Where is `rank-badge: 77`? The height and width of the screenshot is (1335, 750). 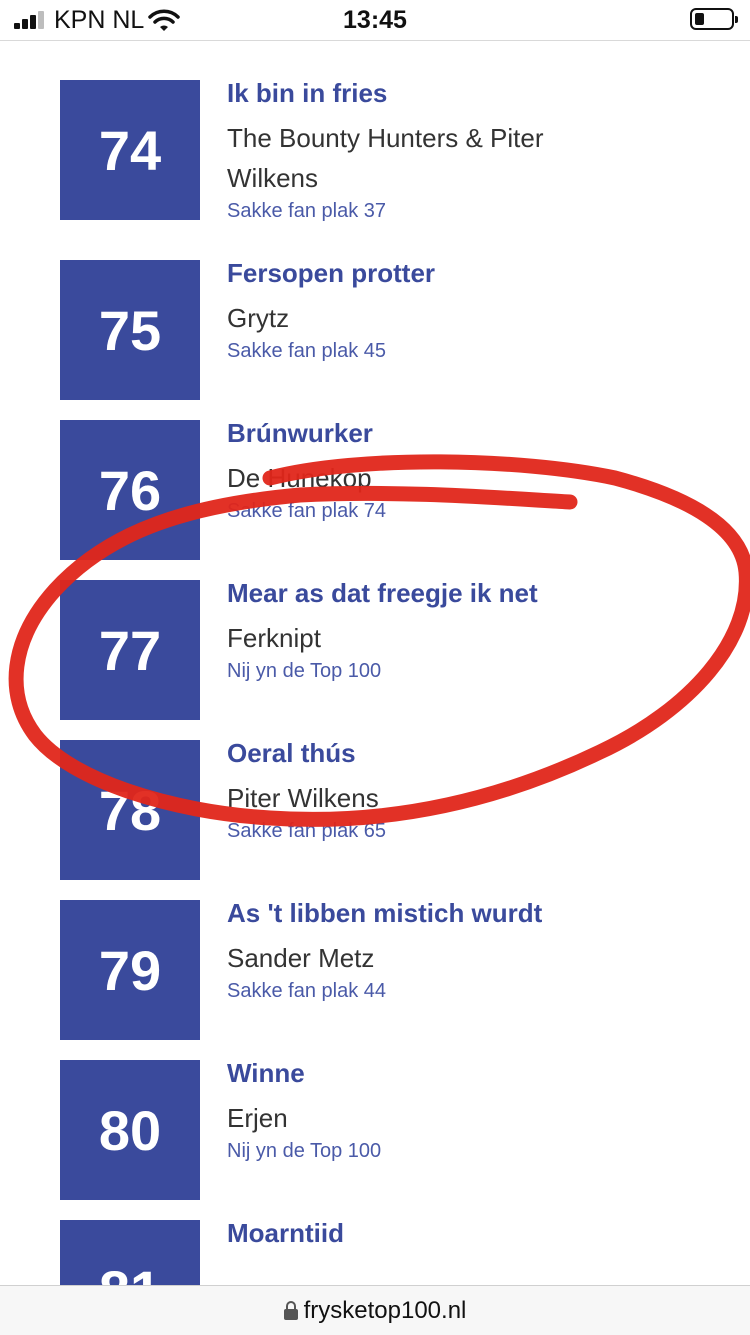
rank-badge: 77 is located at coordinates (130, 650).